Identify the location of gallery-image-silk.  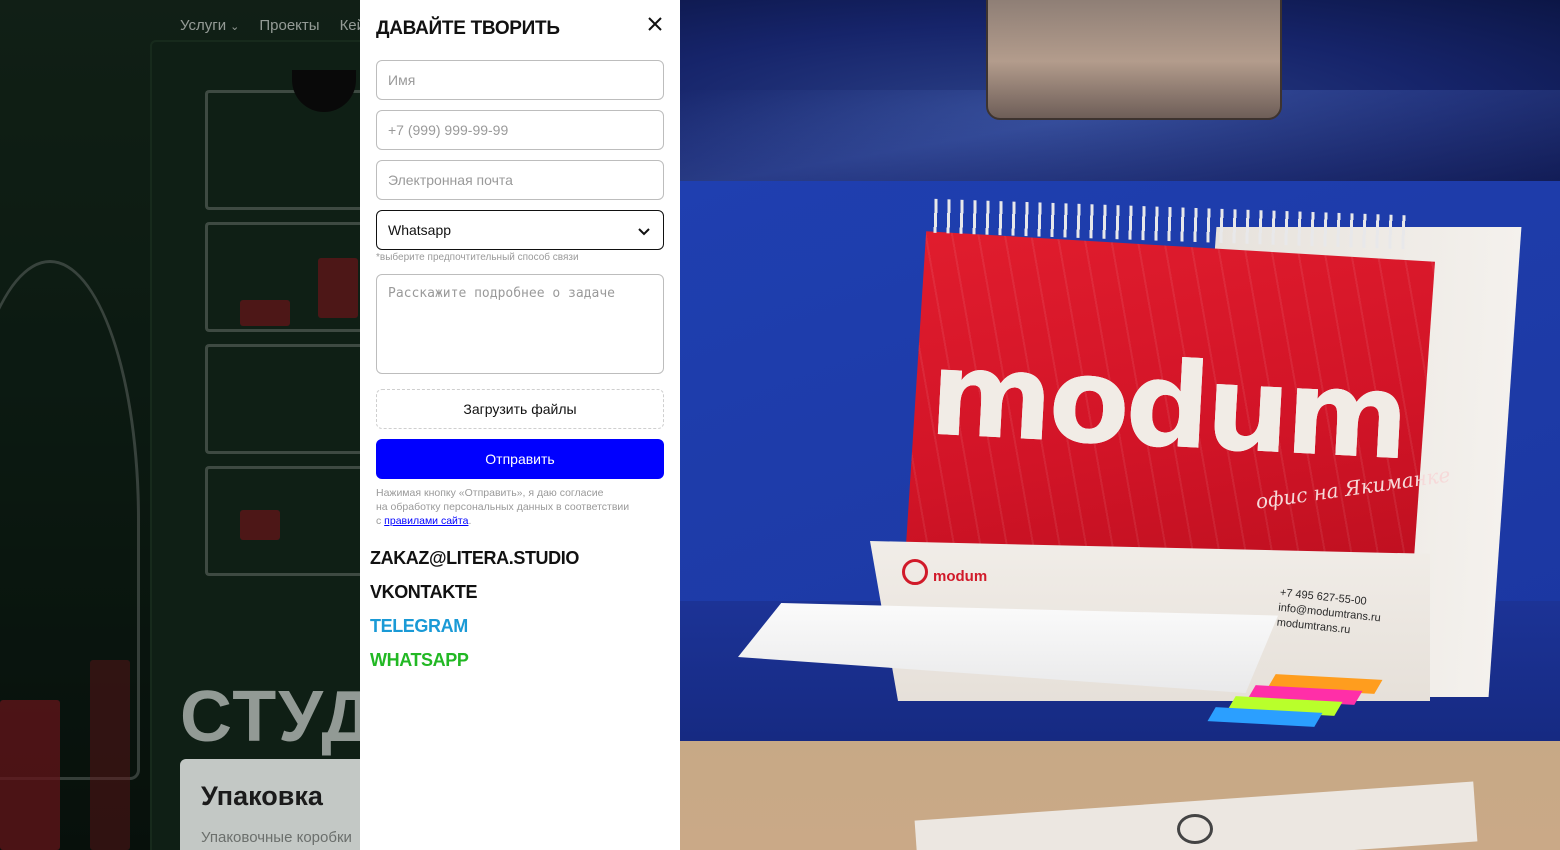
(1120, 90).